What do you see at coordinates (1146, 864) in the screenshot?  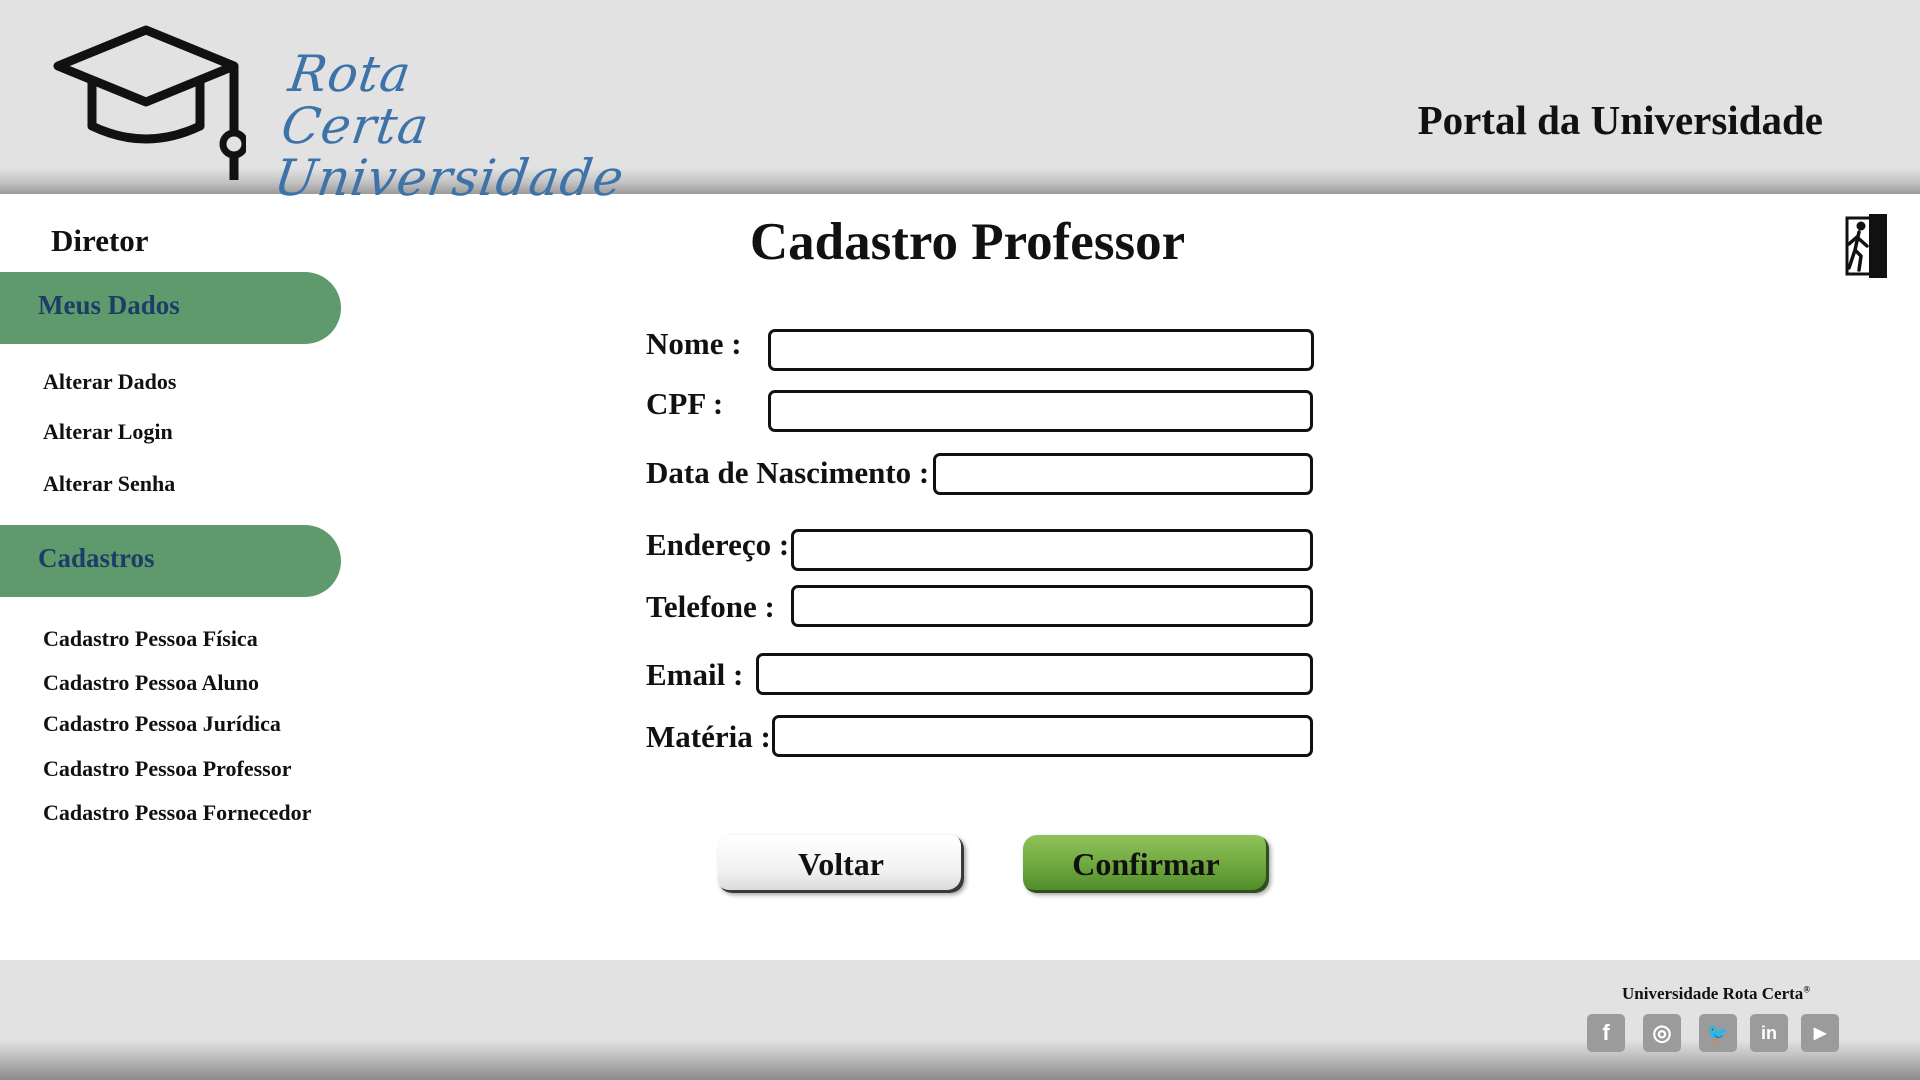 I see `confirmar-button: Confirmar` at bounding box center [1146, 864].